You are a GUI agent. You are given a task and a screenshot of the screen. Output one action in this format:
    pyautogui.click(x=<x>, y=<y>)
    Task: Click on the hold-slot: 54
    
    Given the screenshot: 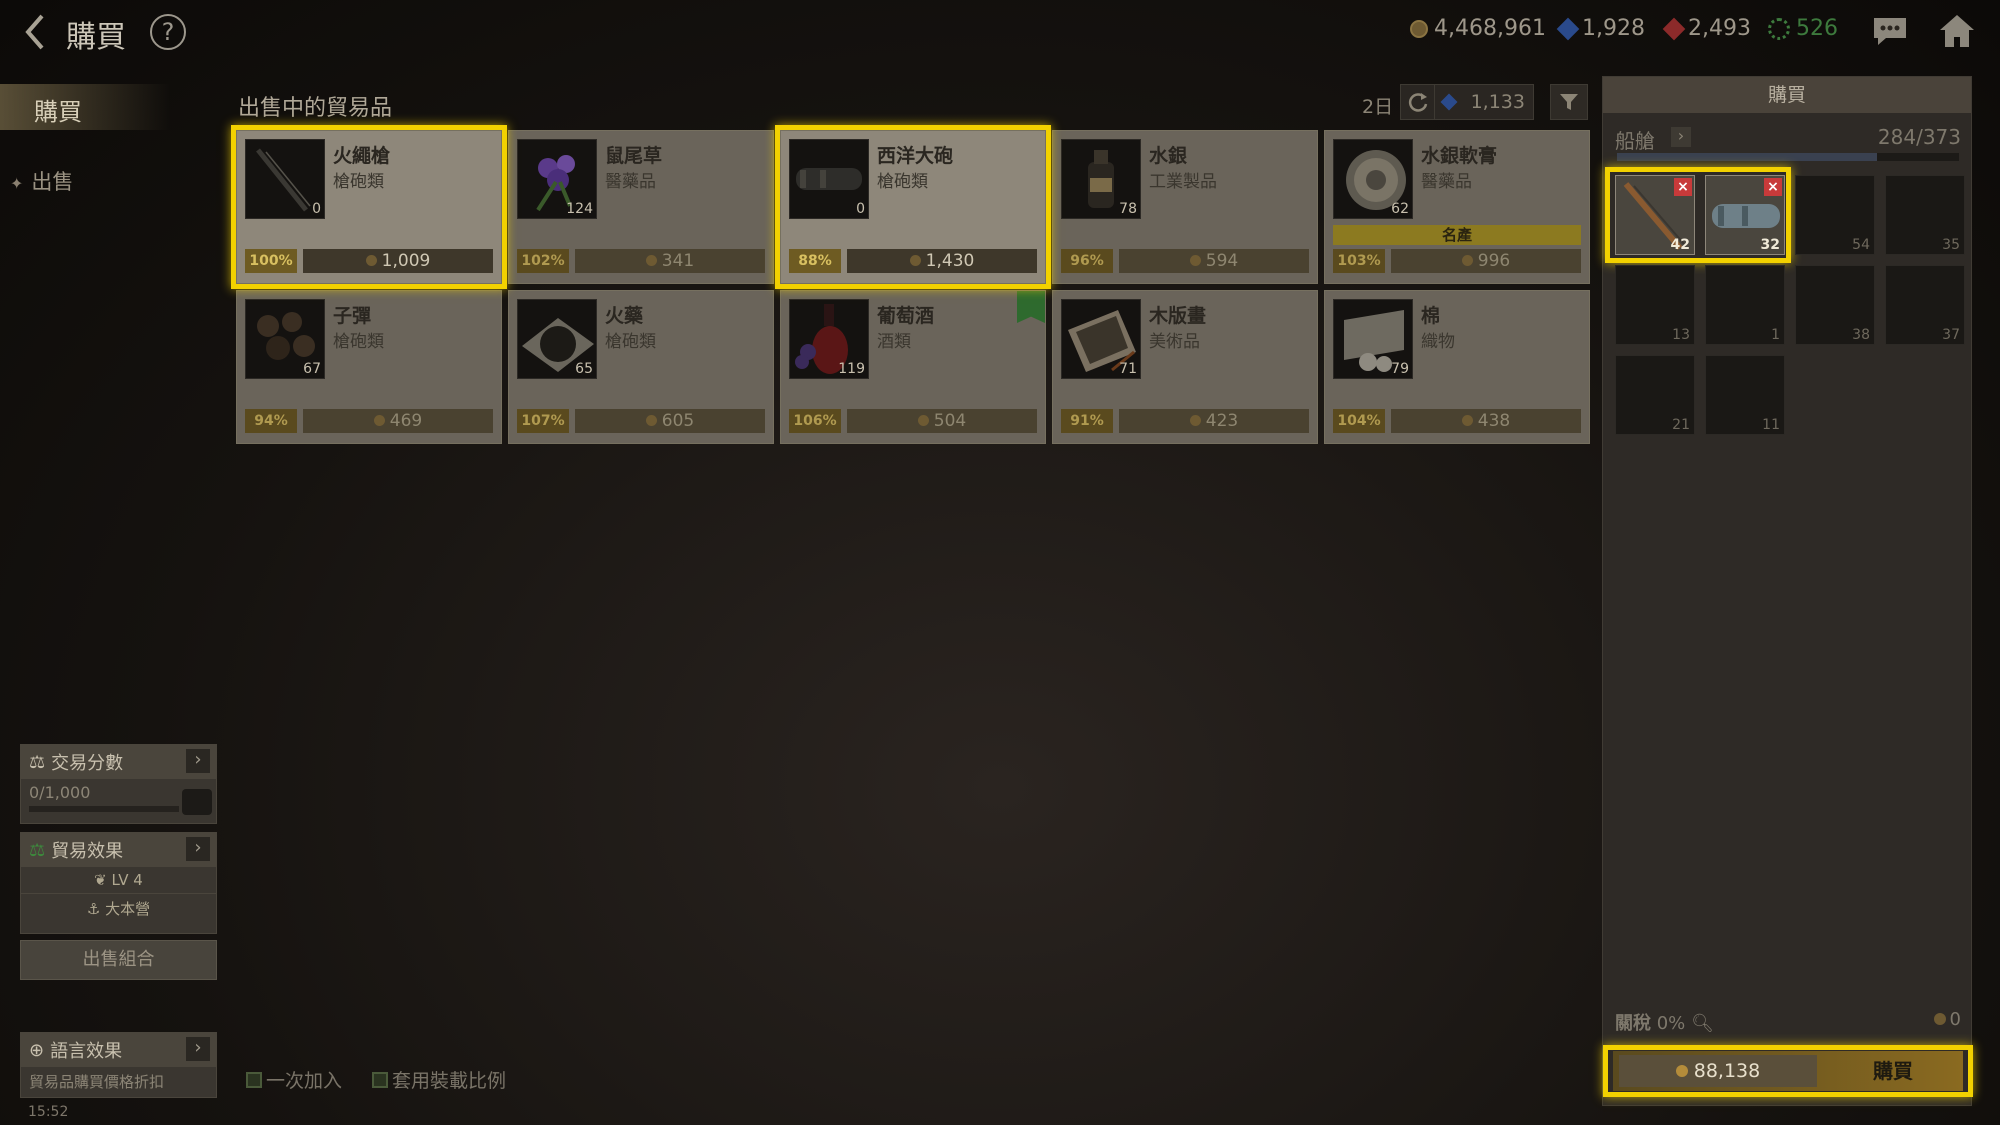 What is the action you would take?
    pyautogui.click(x=1835, y=215)
    